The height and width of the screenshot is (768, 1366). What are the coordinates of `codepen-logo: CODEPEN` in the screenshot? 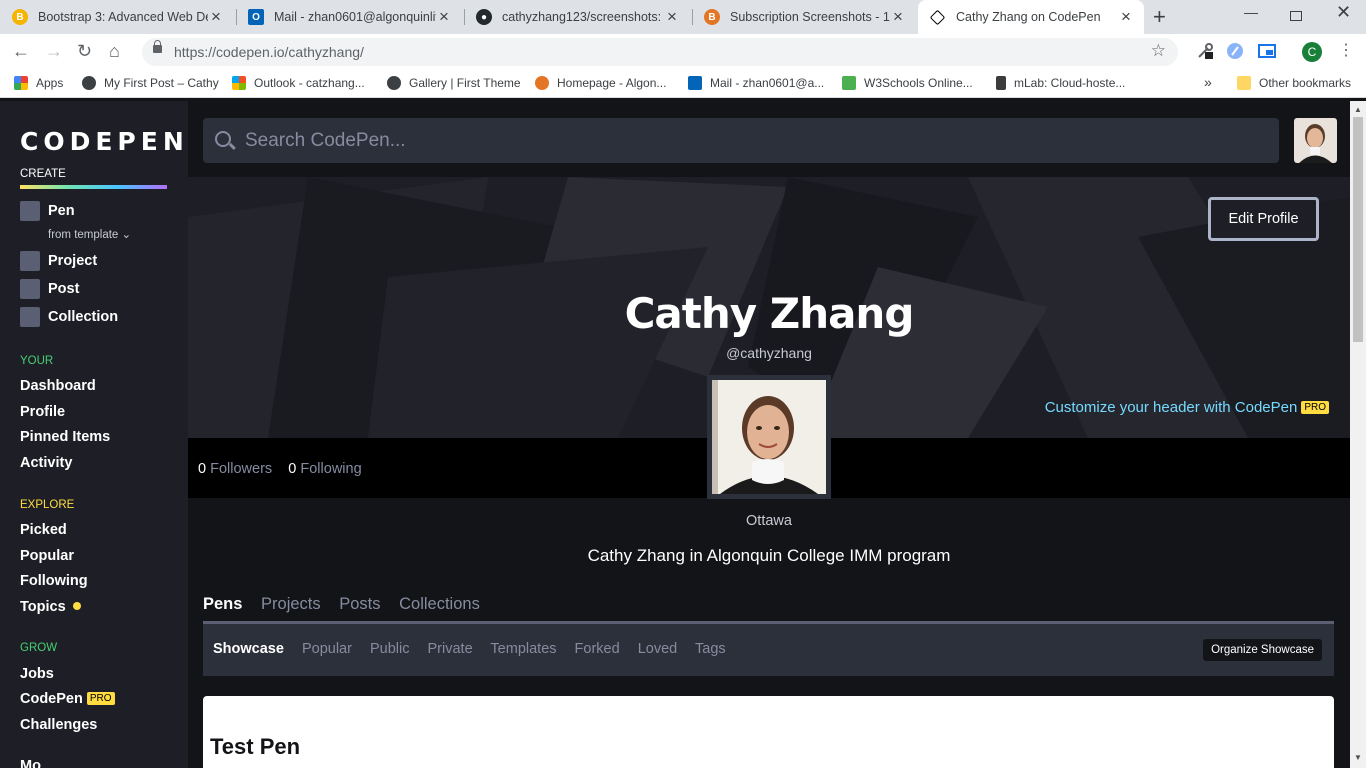 It's located at (104, 141).